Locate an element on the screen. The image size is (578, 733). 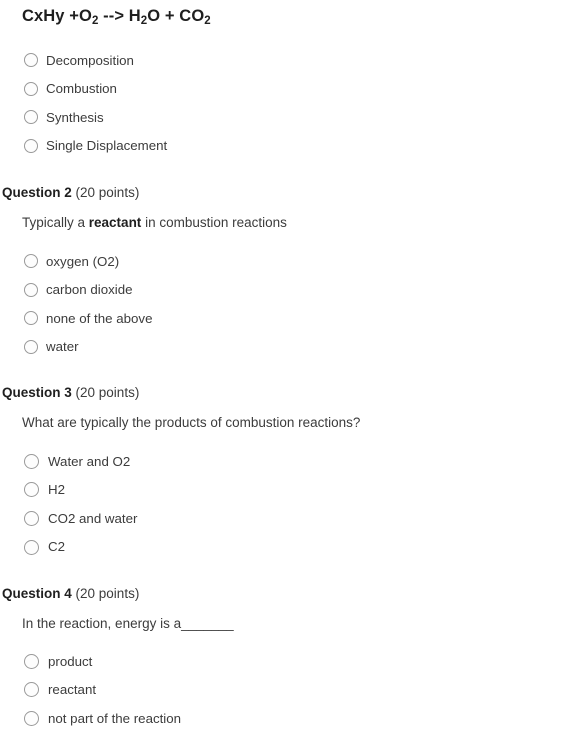
option-row: reactant is located at coordinates (289, 690).